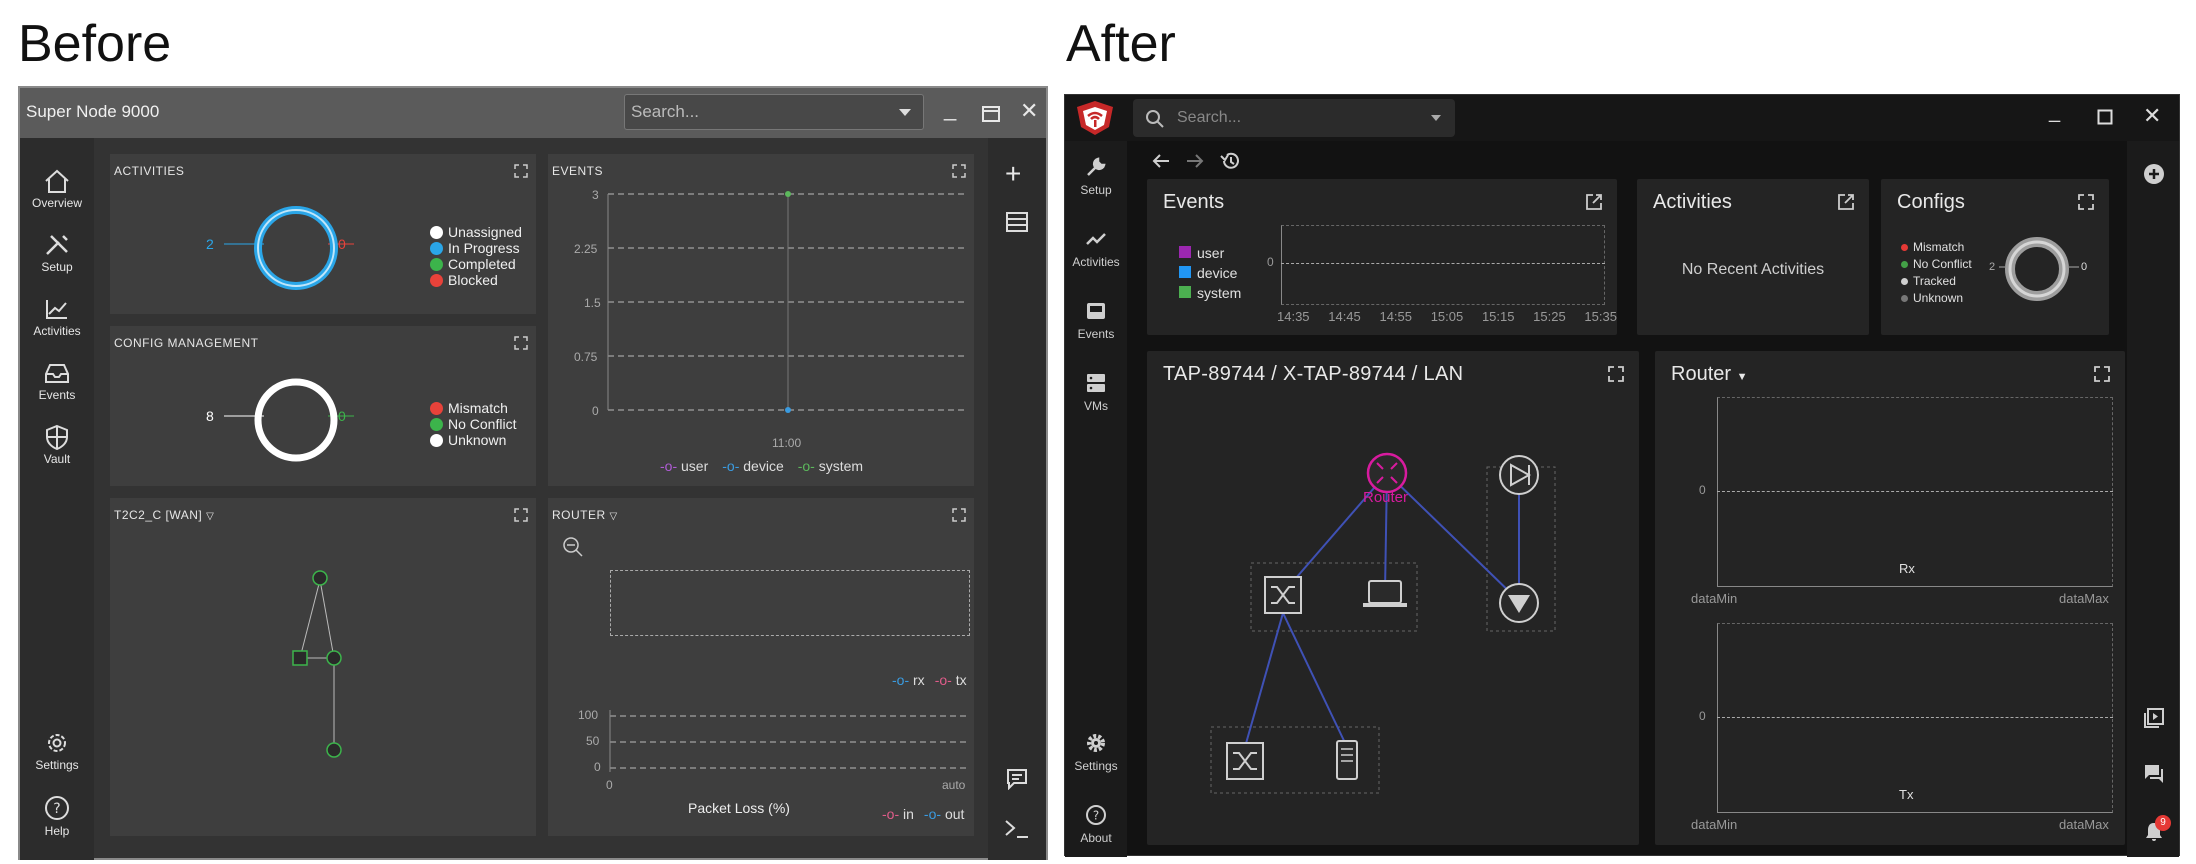  I want to click on zoom-out-icon, so click(573, 547).